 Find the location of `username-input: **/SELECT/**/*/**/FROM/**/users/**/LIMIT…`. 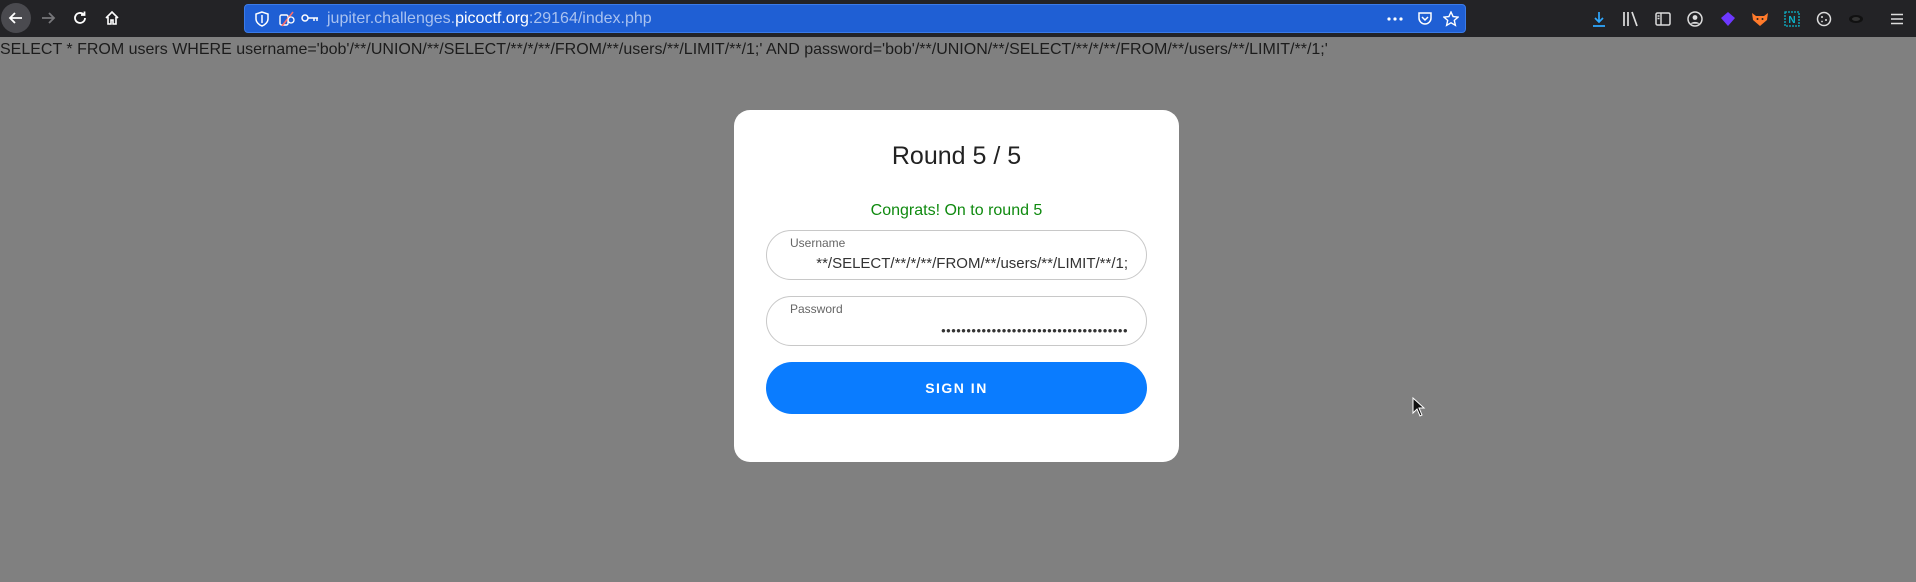

username-input: **/SELECT/**/*/**/FROM/**/users/**/LIMIT… is located at coordinates (959, 263).